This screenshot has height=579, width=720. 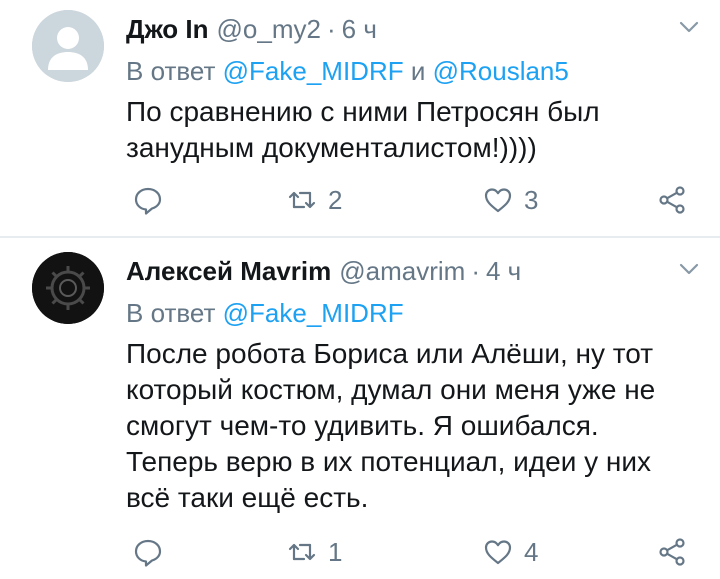 I want to click on tweet-header: Алексей Mavrim @amavrim · 4 ч, so click(x=323, y=271).